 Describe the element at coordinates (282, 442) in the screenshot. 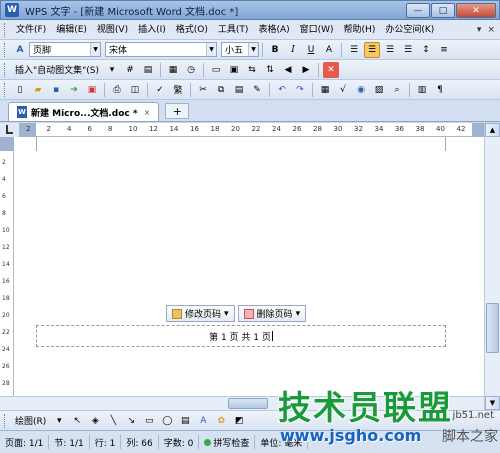

I see `status-unit: 单位: 毫米` at that location.